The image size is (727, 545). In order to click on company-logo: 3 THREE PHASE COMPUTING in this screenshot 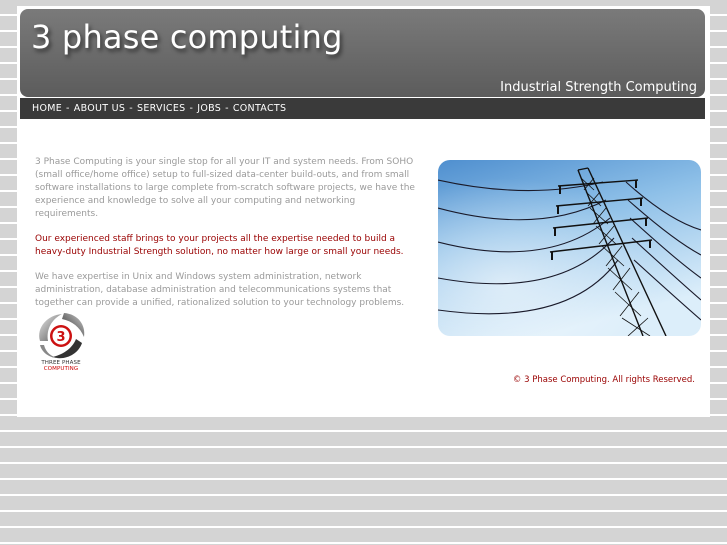, I will do `click(61, 344)`.